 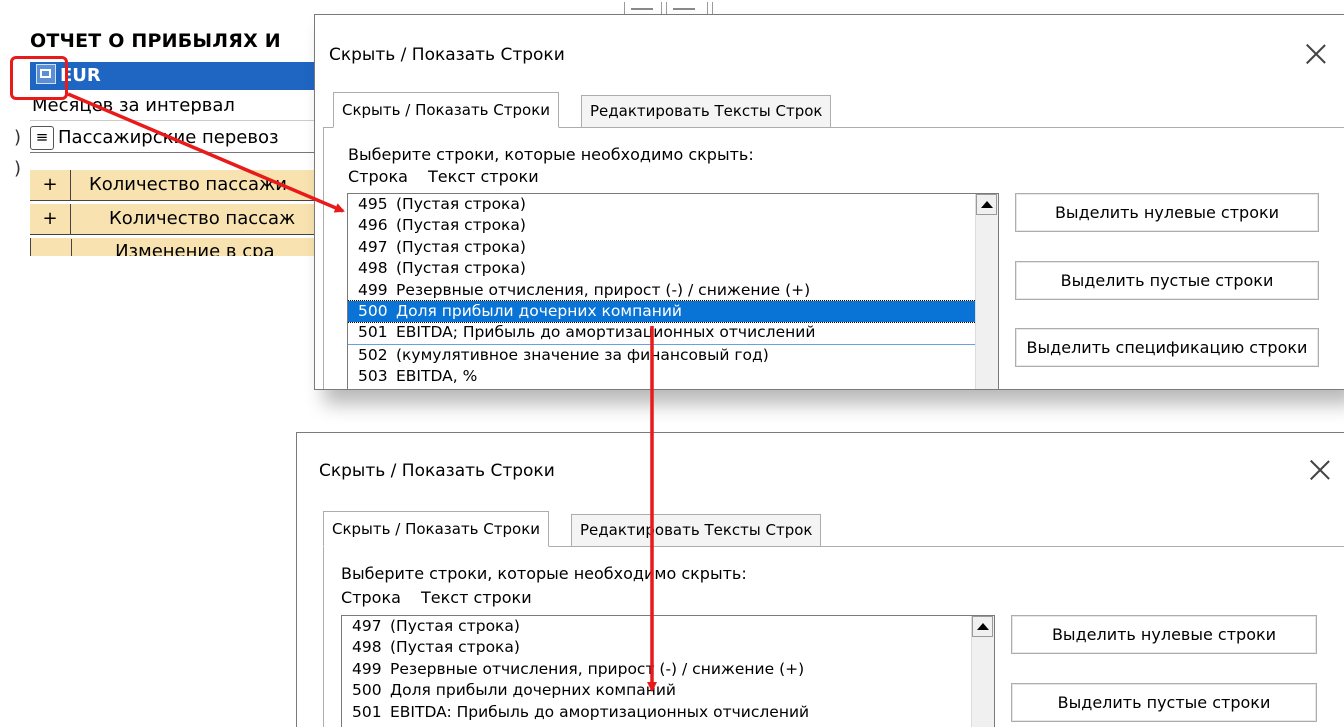 I want to click on passenger-label: Пассажирские перевоз, so click(x=168, y=137).